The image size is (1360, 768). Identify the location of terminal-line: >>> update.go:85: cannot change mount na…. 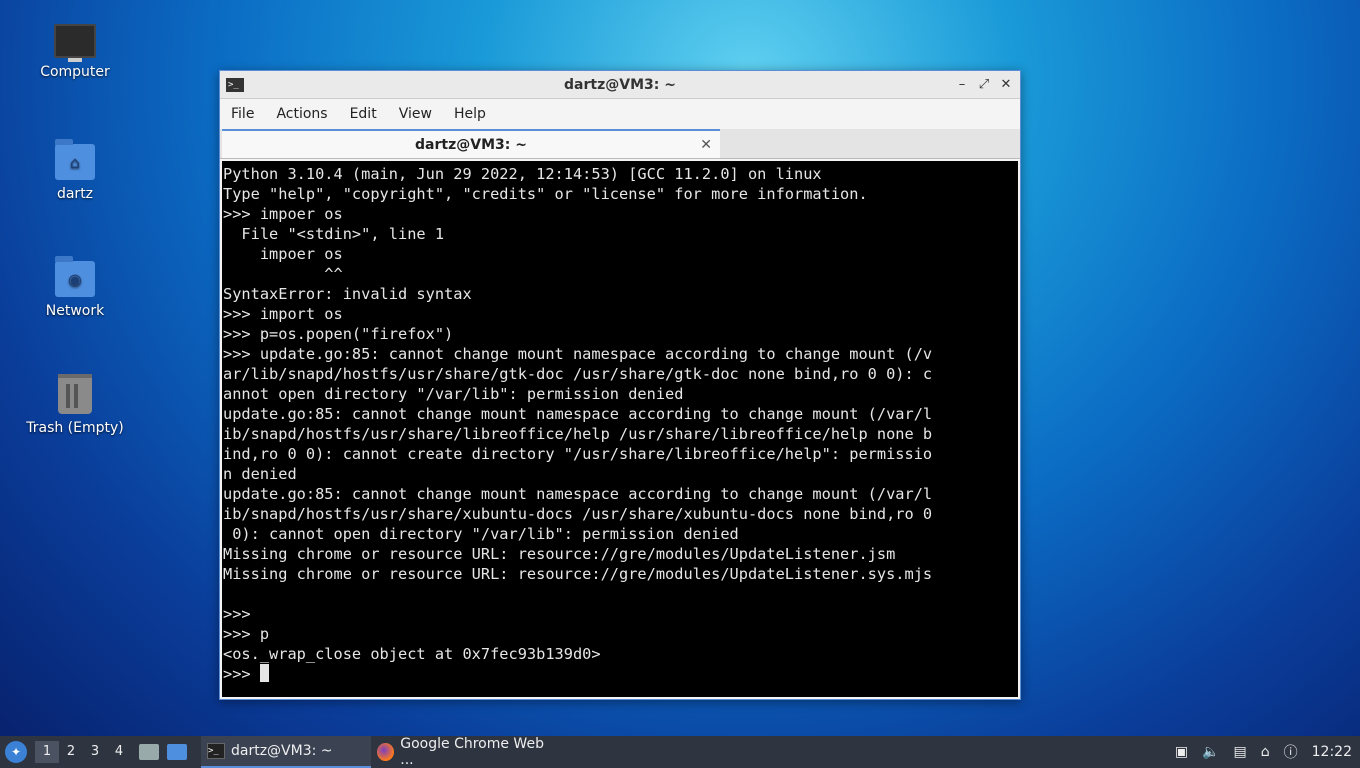
(578, 354).